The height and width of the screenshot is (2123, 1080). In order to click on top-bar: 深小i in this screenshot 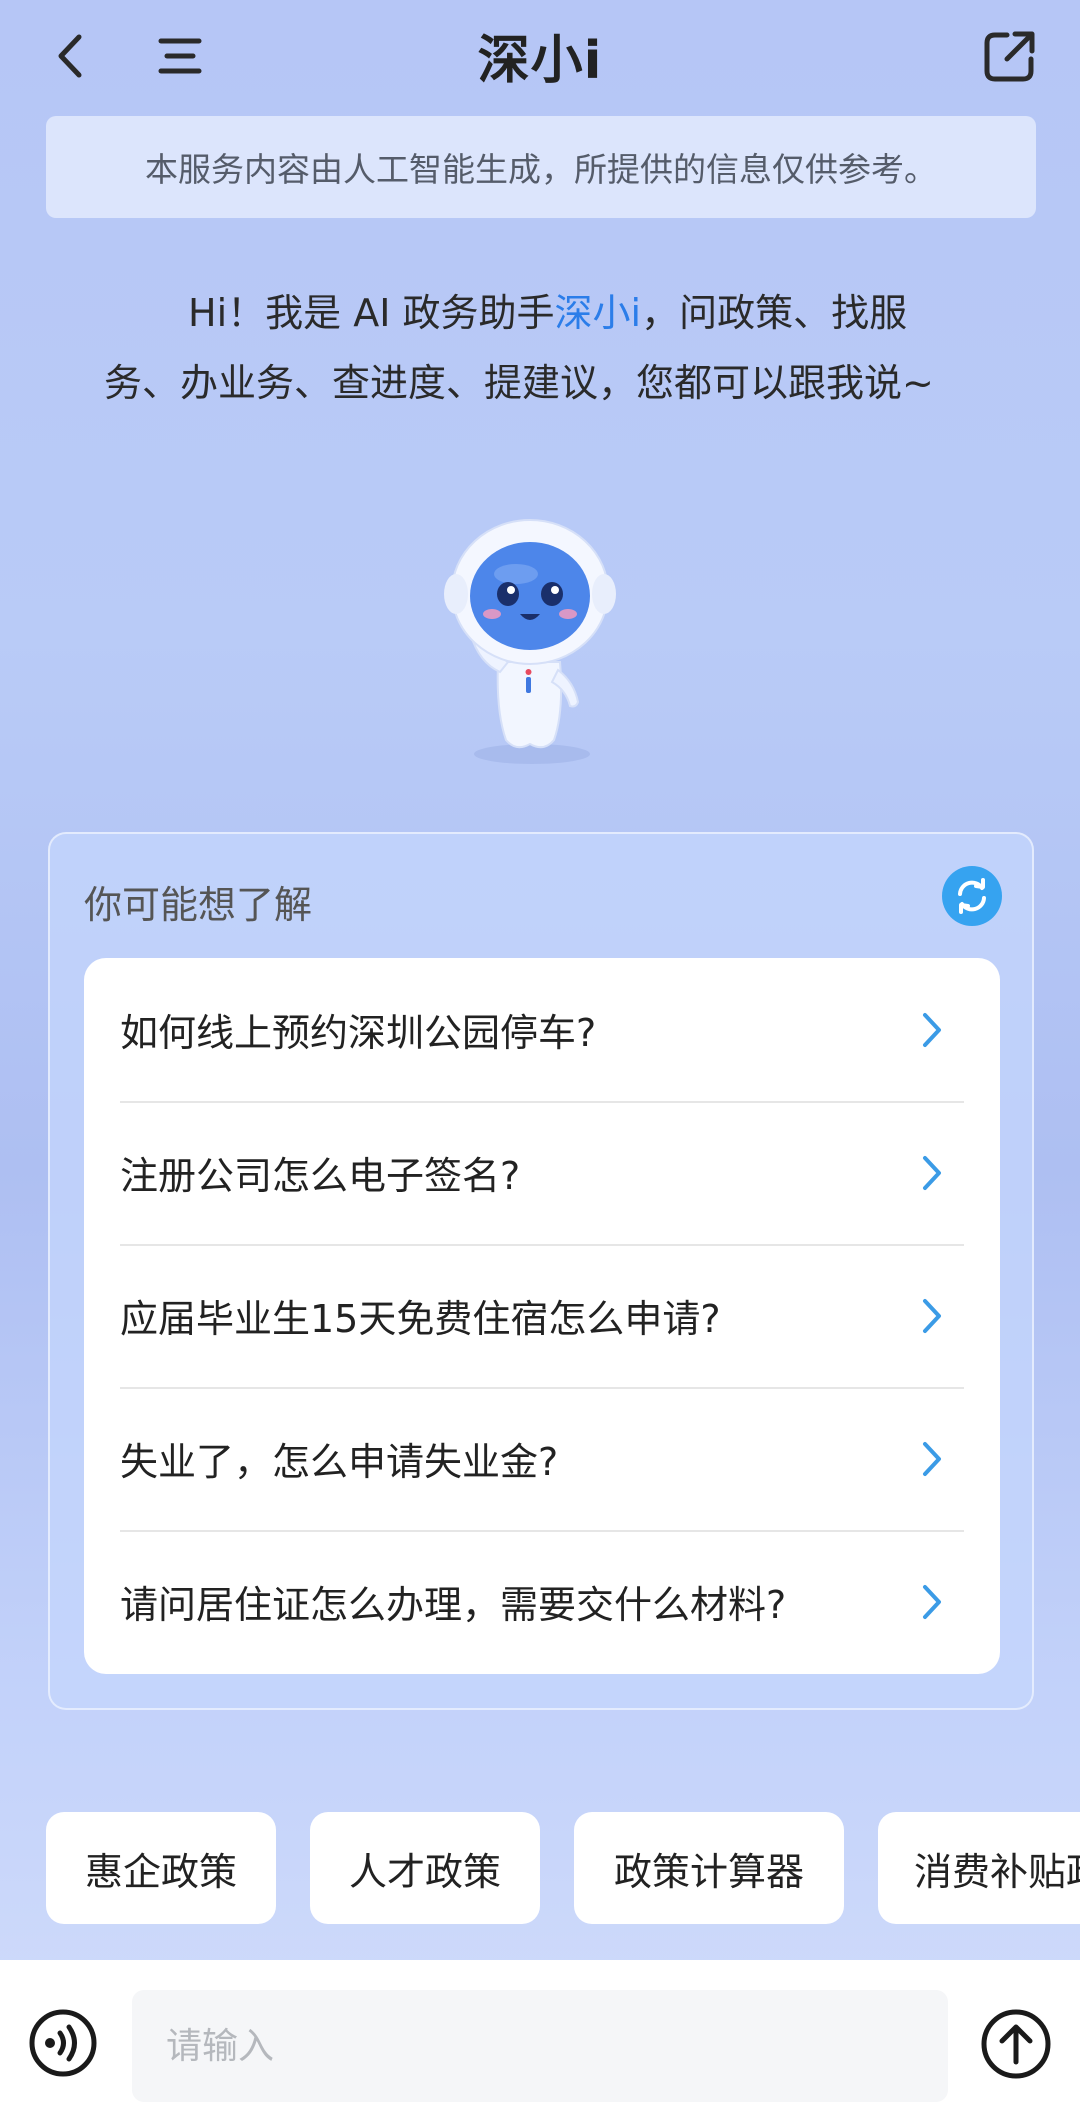, I will do `click(540, 56)`.